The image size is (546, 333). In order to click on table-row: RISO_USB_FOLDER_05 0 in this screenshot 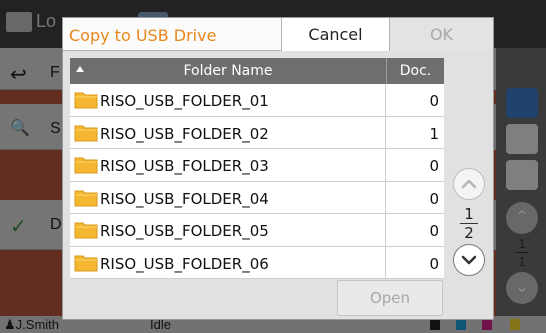, I will do `click(257, 230)`.